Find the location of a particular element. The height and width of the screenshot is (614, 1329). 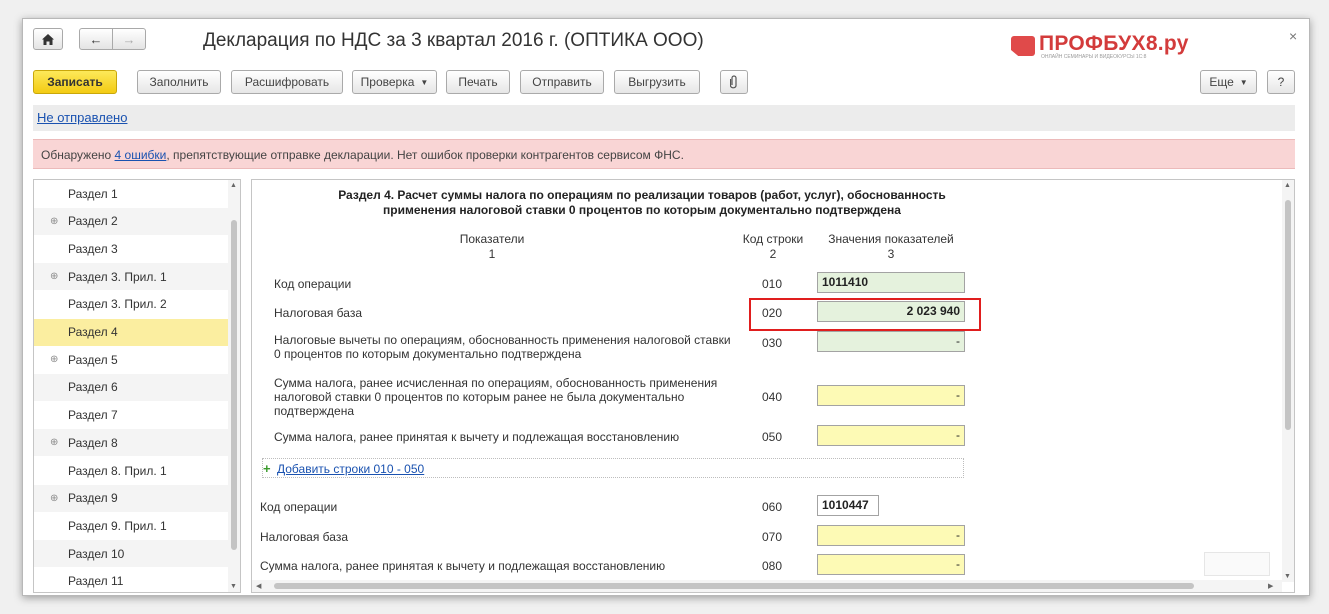

sidebar-item-section-1: Раздел 1 is located at coordinates (131, 193).